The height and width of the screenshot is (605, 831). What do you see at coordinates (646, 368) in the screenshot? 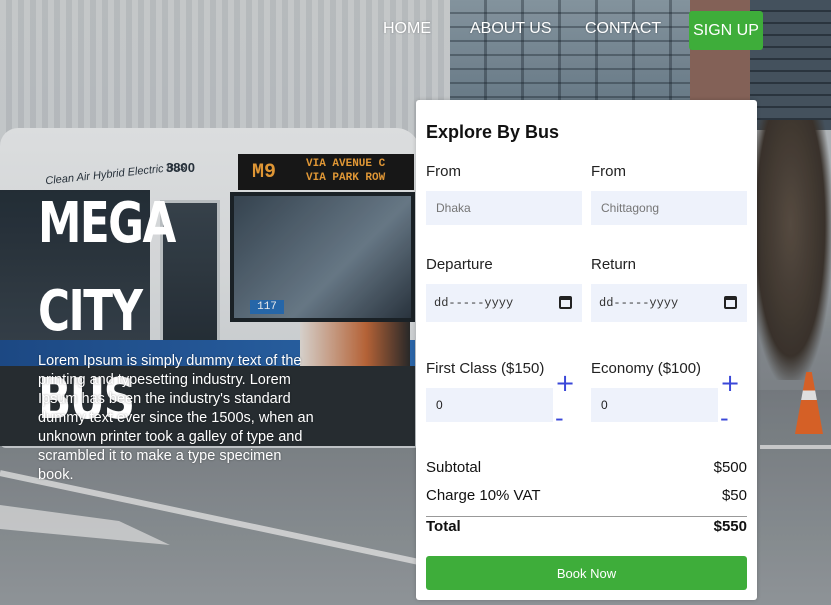
I see `economy-label: Economy ($100)` at bounding box center [646, 368].